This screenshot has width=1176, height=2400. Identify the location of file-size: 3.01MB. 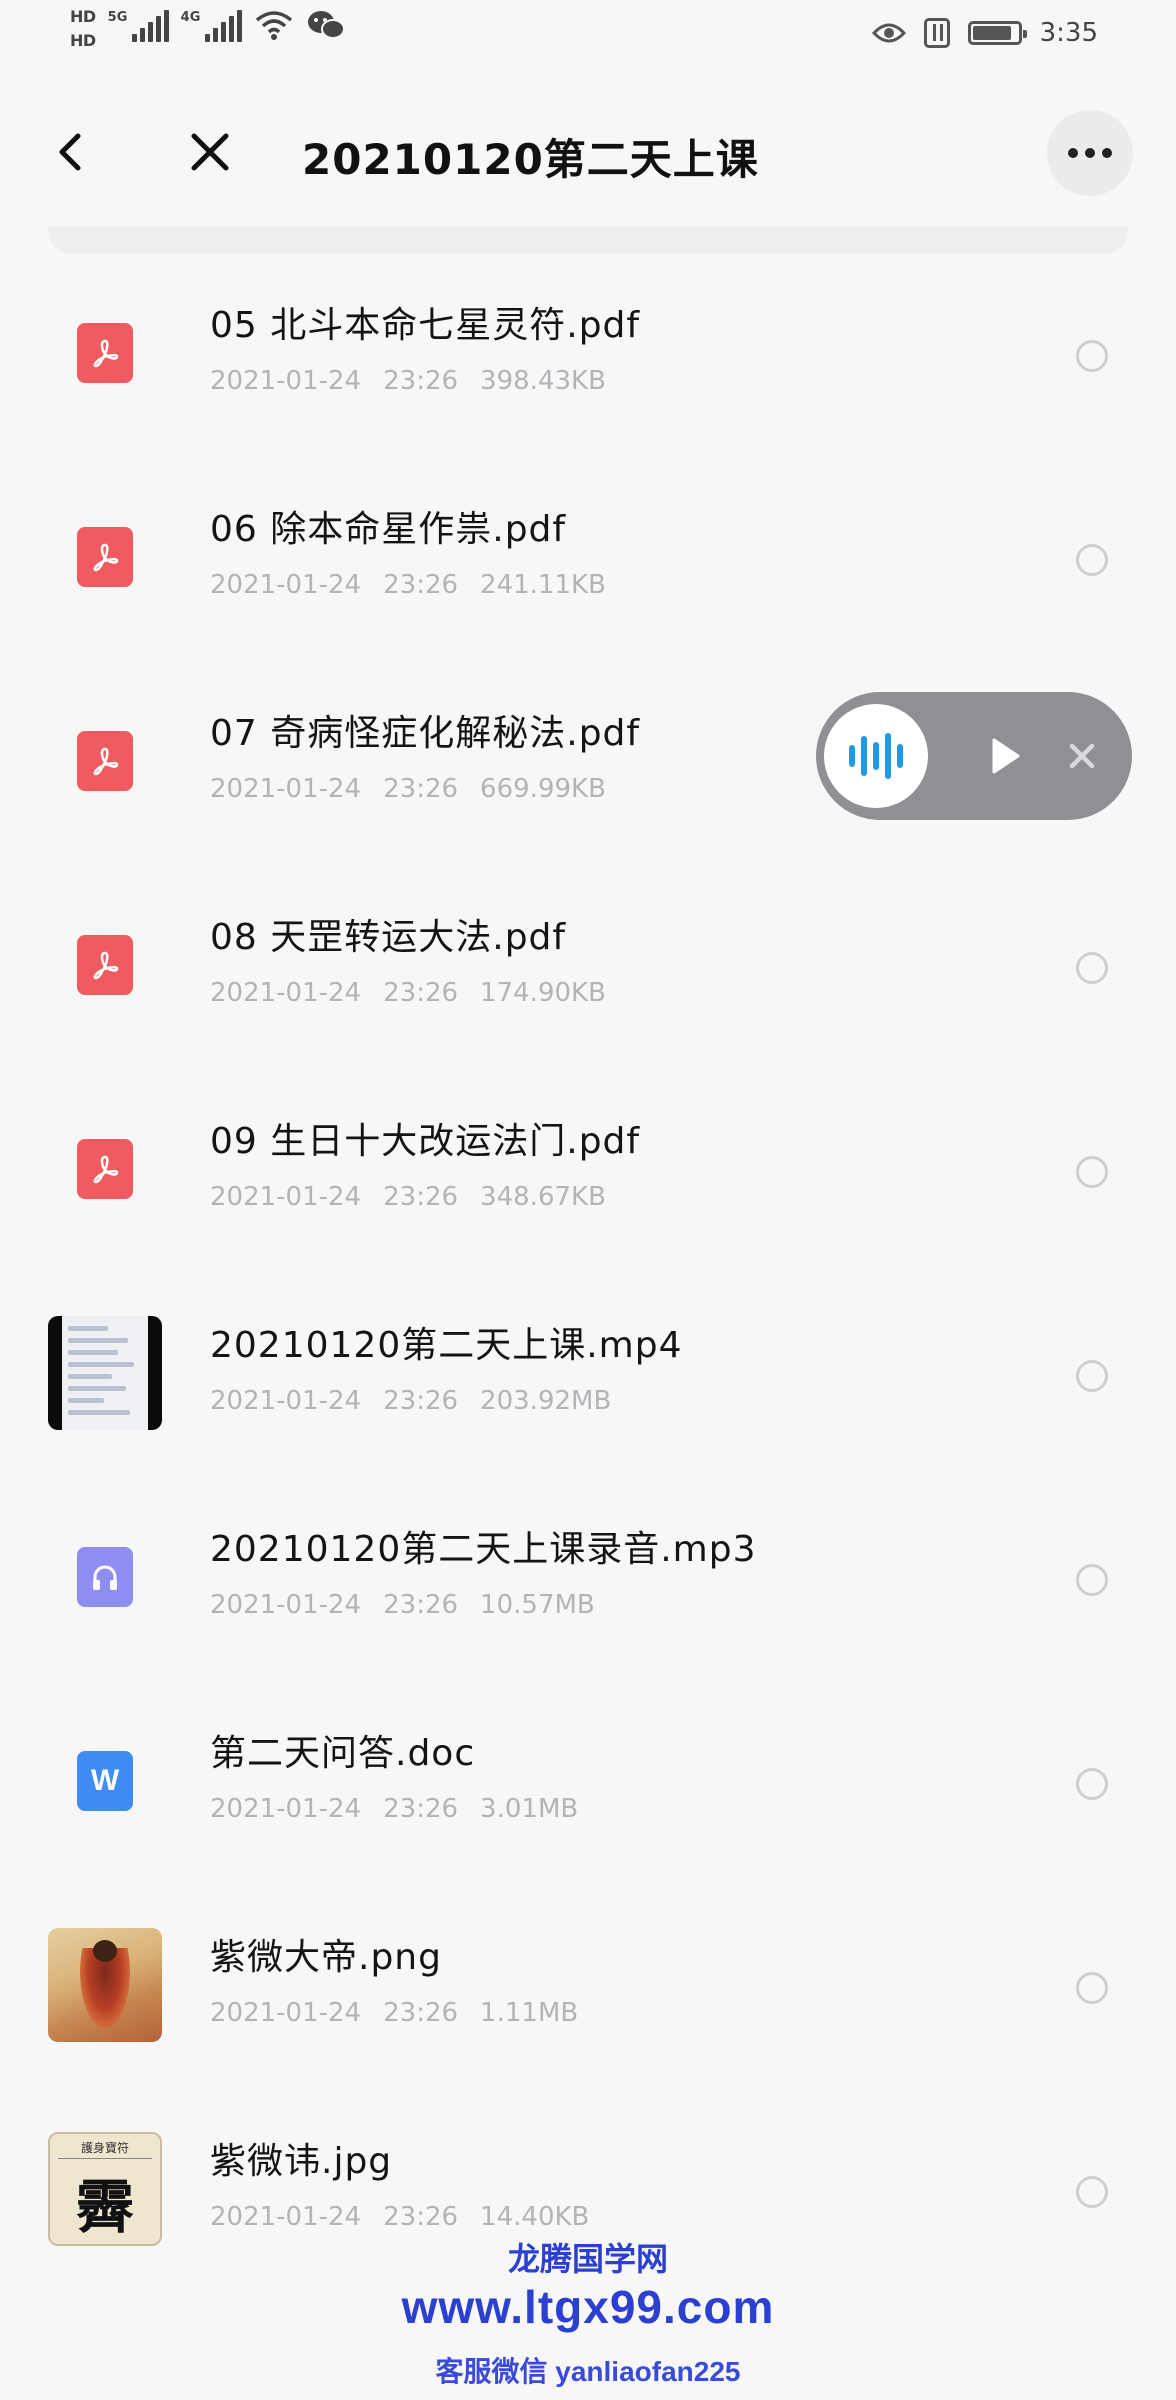
(529, 1809).